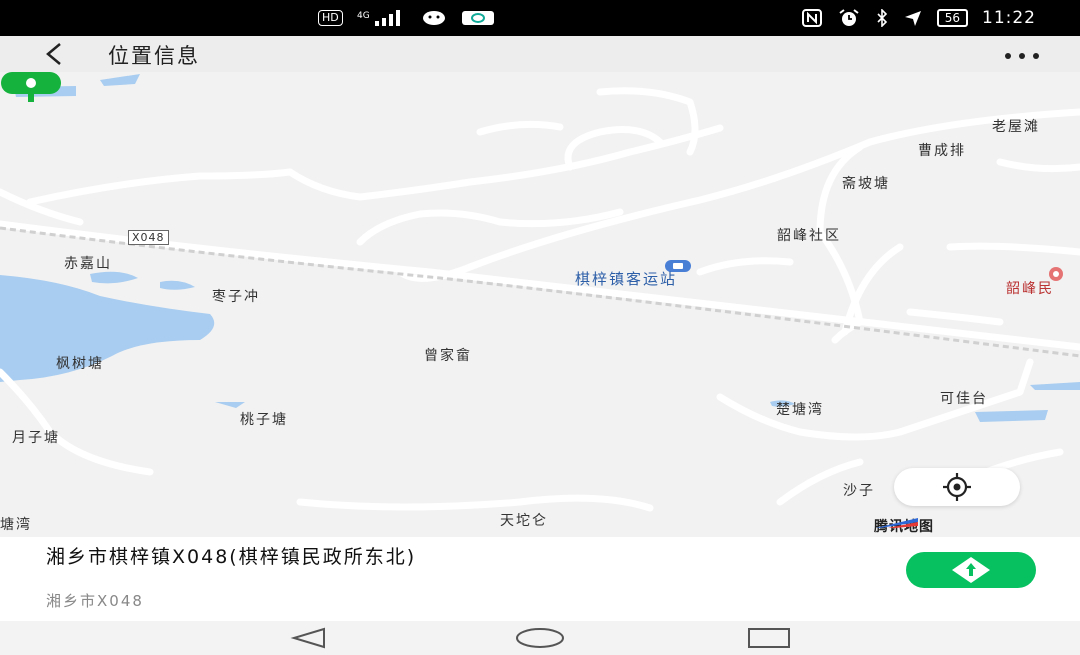 The image size is (1080, 655). I want to click on map-label: 老屋滩, so click(1016, 127).